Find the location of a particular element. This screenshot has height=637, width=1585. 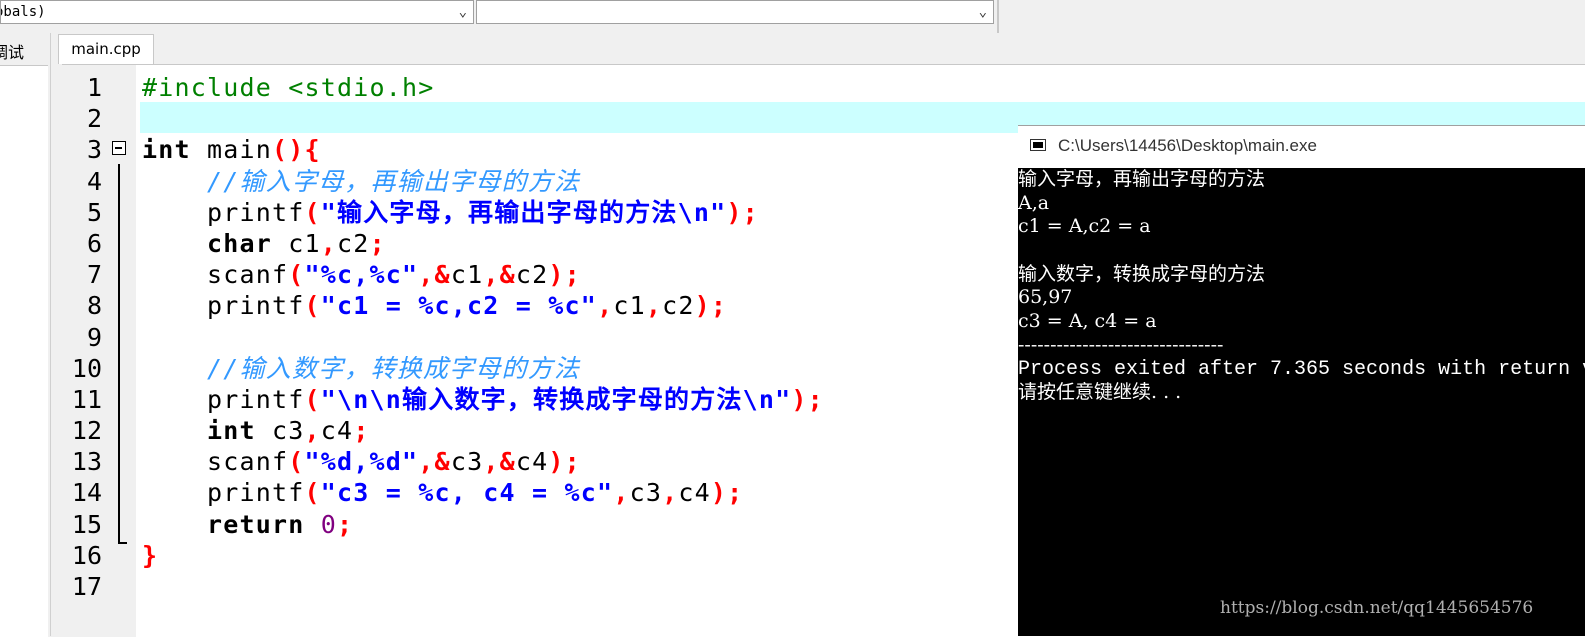

left-panel-pane is located at coordinates (24, 351).